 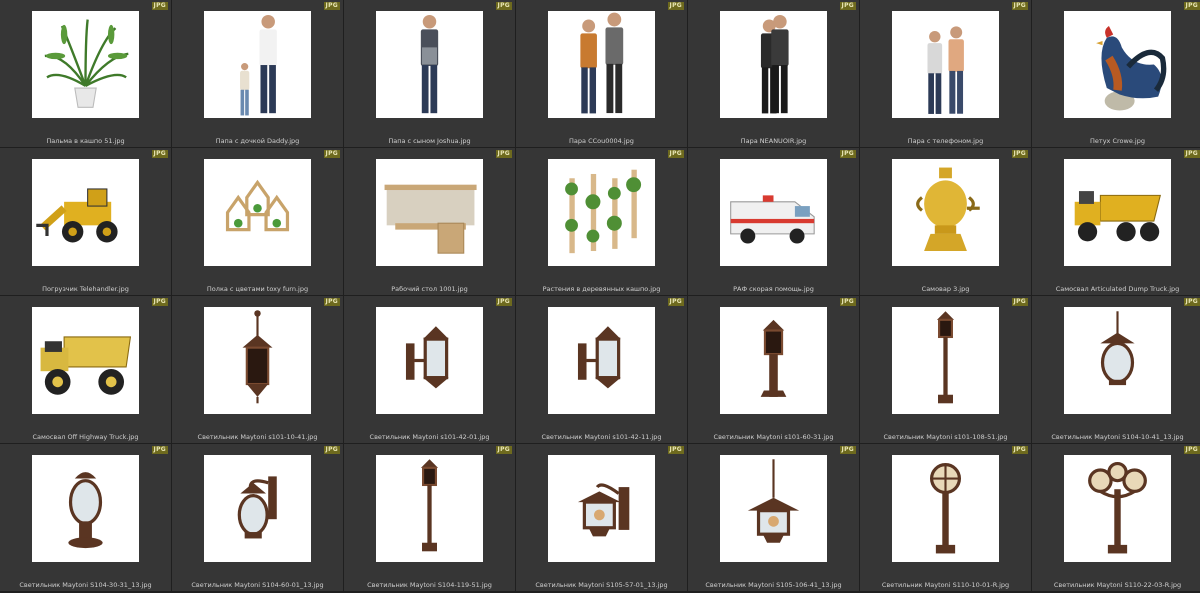 What do you see at coordinates (773, 437) in the screenshot?
I see `asset-filename: Светильник Maytoni s101-60-31.jpg` at bounding box center [773, 437].